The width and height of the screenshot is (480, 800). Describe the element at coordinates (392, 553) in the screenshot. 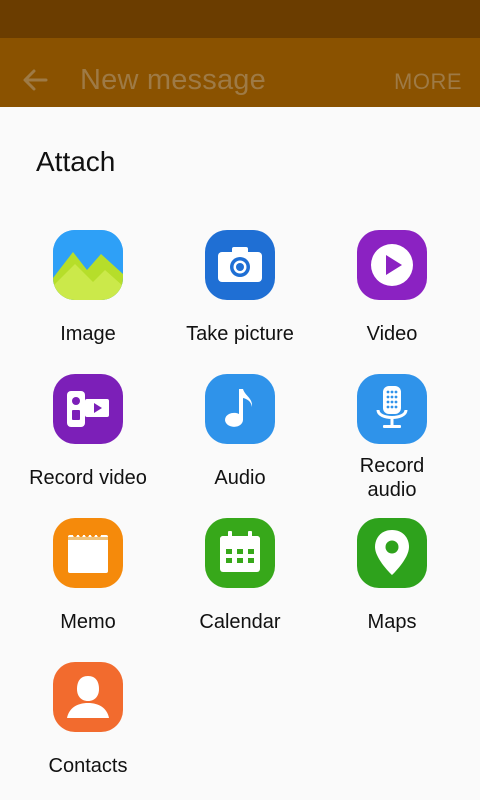

I see `map-pin-icon` at that location.